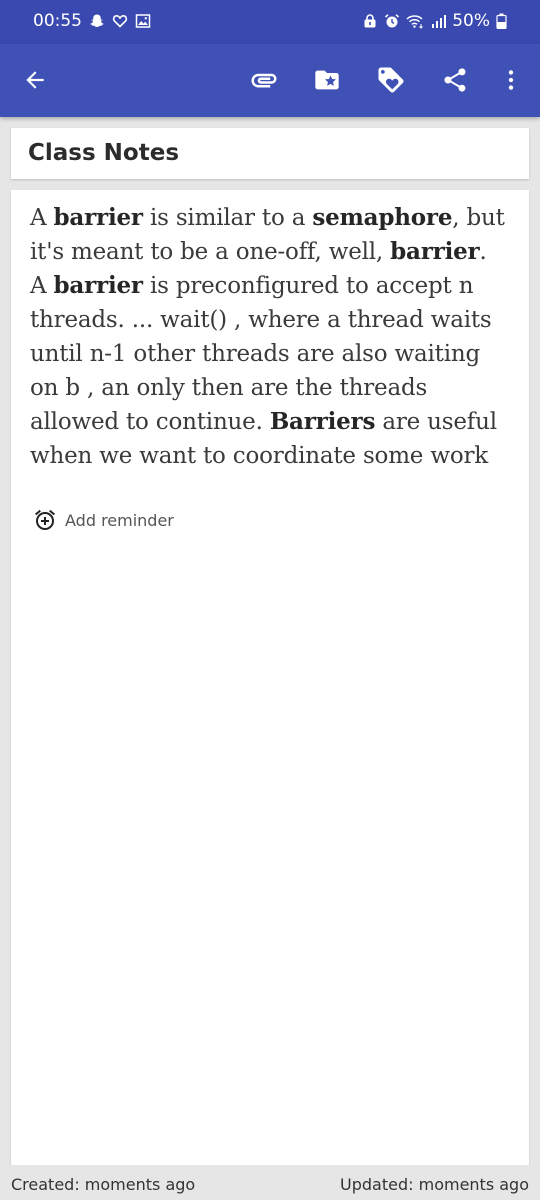 The image size is (540, 1200). I want to click on text-segment: it's meant to be a one-off, well,, so click(210, 252).